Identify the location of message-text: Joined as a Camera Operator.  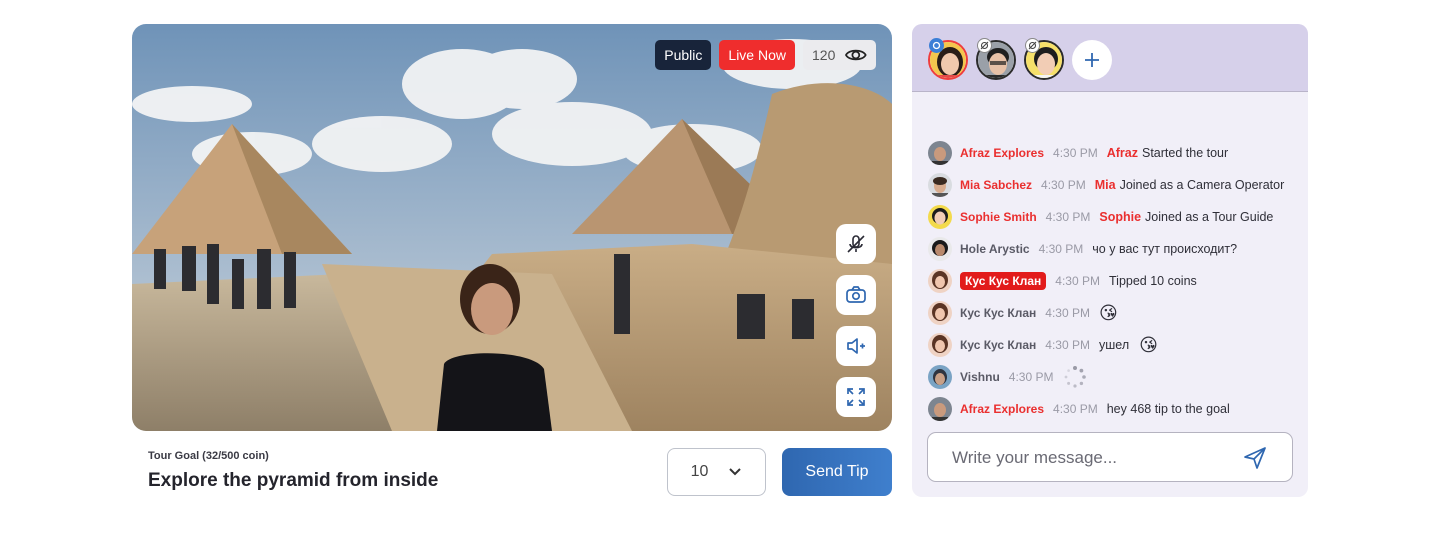
(1202, 185).